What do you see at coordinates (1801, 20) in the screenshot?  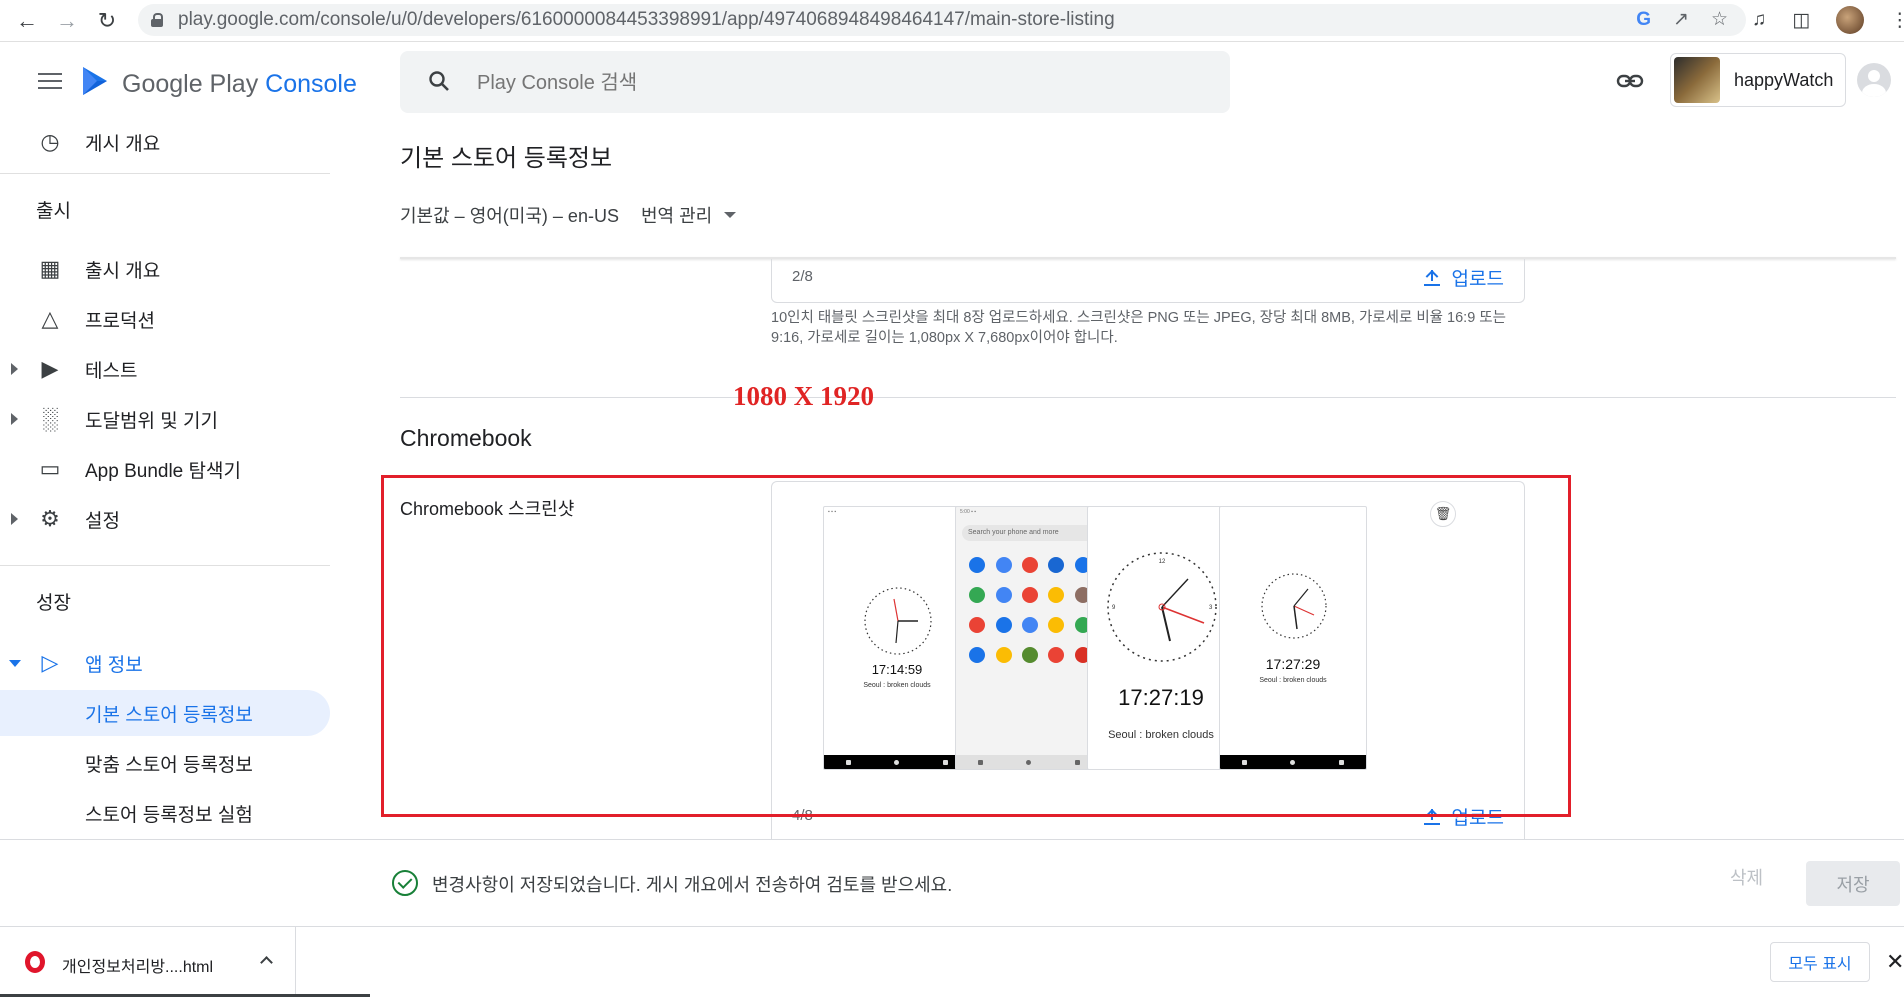 I see `side-panel-icon: ◫` at bounding box center [1801, 20].